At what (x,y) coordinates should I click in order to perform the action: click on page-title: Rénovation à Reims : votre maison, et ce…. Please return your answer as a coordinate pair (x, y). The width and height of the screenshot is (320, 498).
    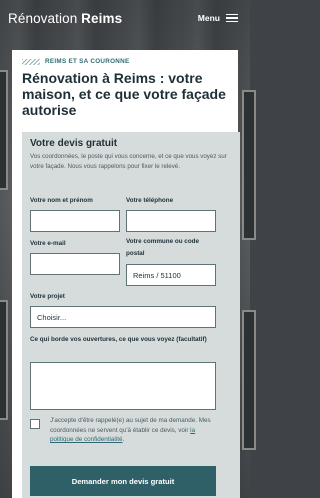
    Looking at the image, I should click on (124, 94).